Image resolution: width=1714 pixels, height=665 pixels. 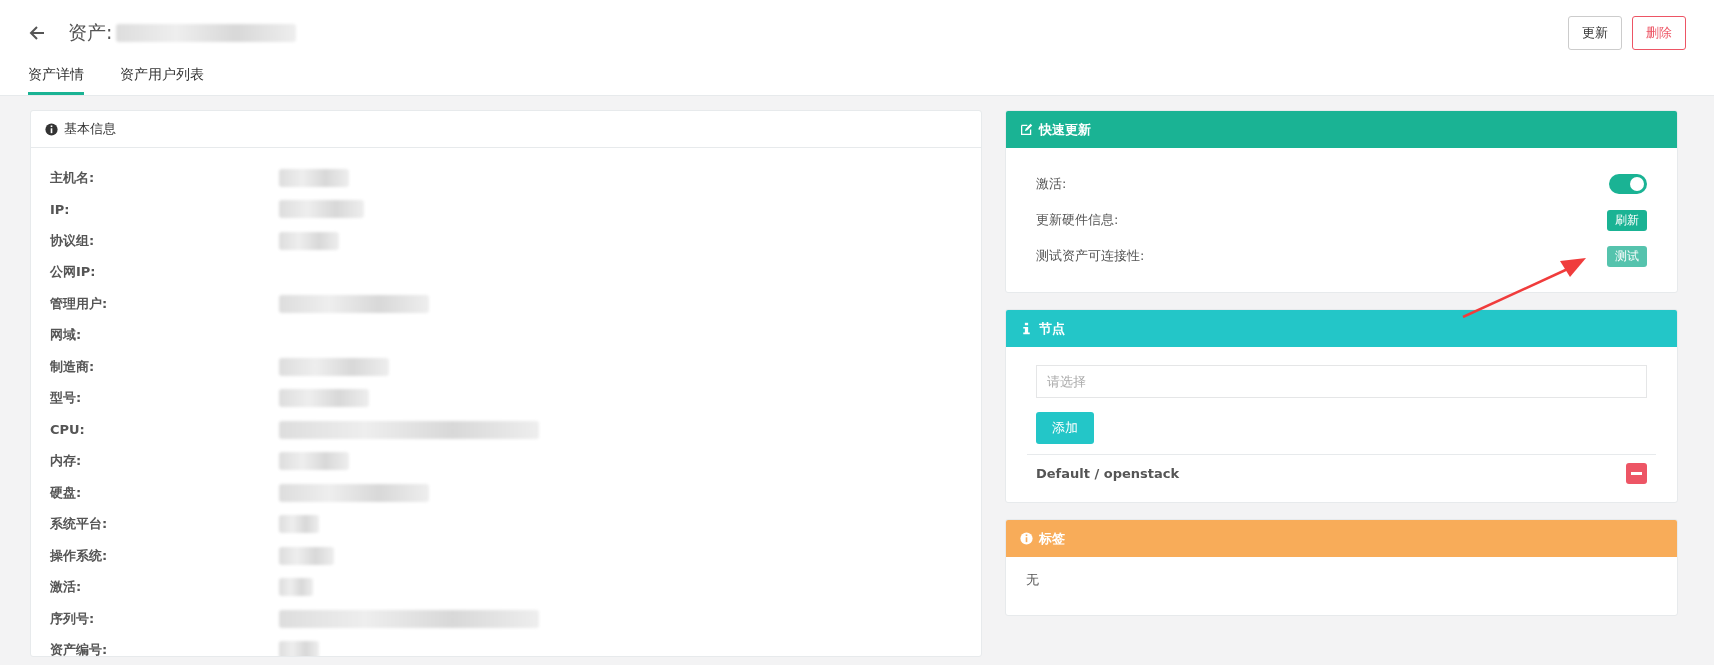 What do you see at coordinates (1052, 328) in the screenshot?
I see `panel-title: 节点` at bounding box center [1052, 328].